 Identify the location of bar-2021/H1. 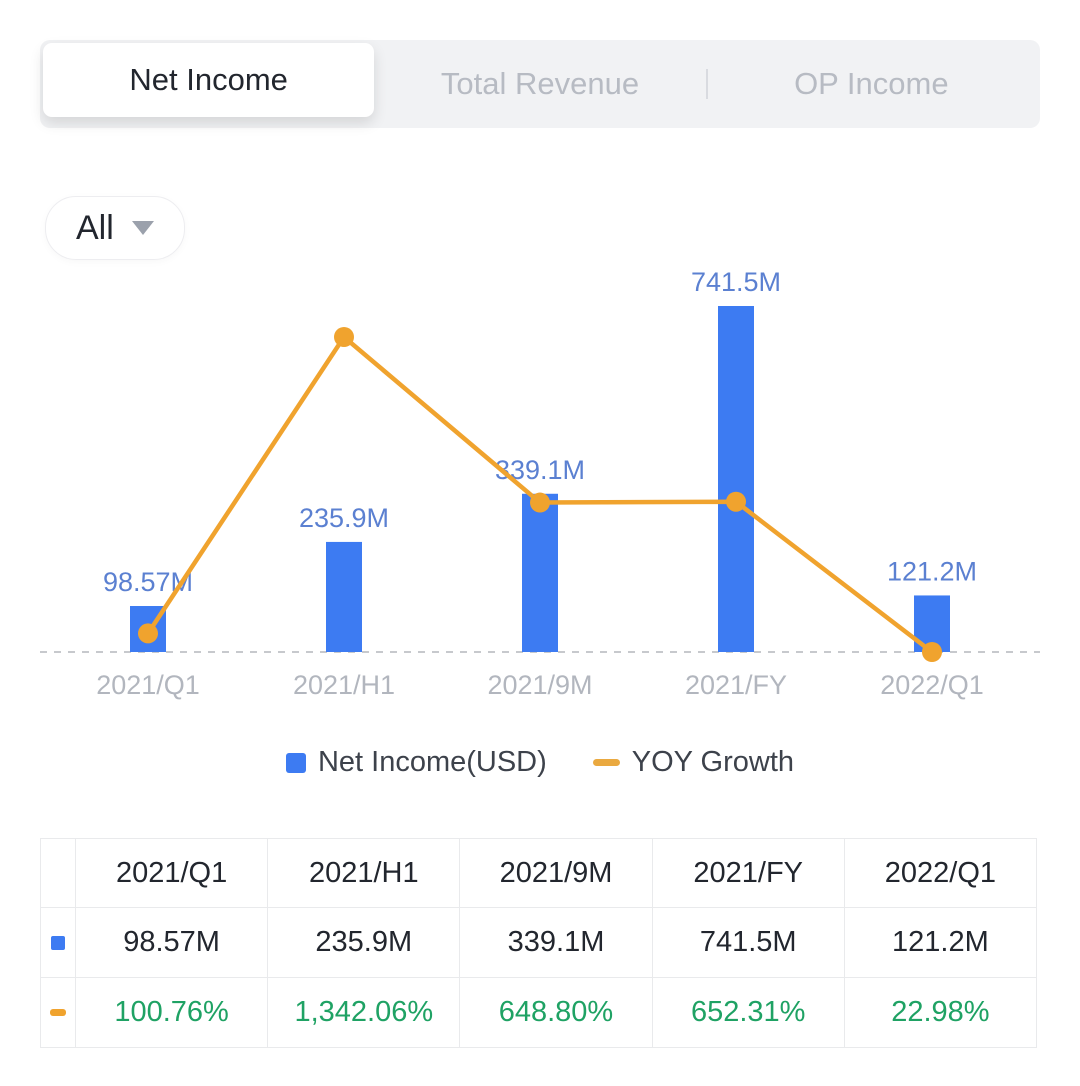
(344, 596).